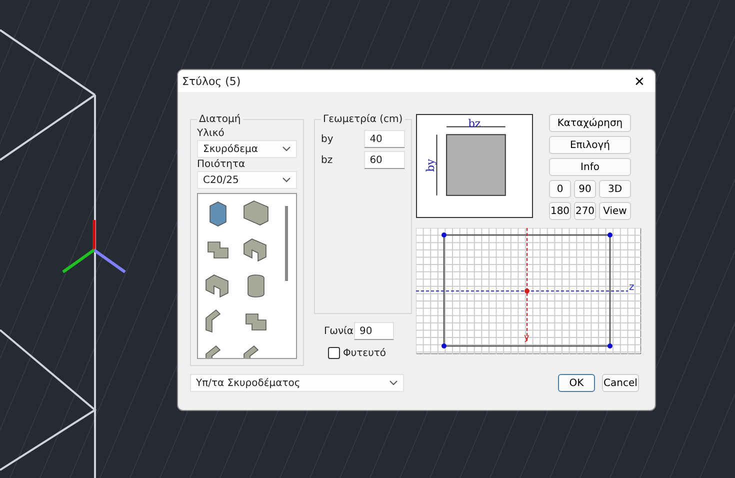 This screenshot has height=478, width=735. Describe the element at coordinates (590, 145) in the screenshot. I see `action-button: Επιλογή` at that location.